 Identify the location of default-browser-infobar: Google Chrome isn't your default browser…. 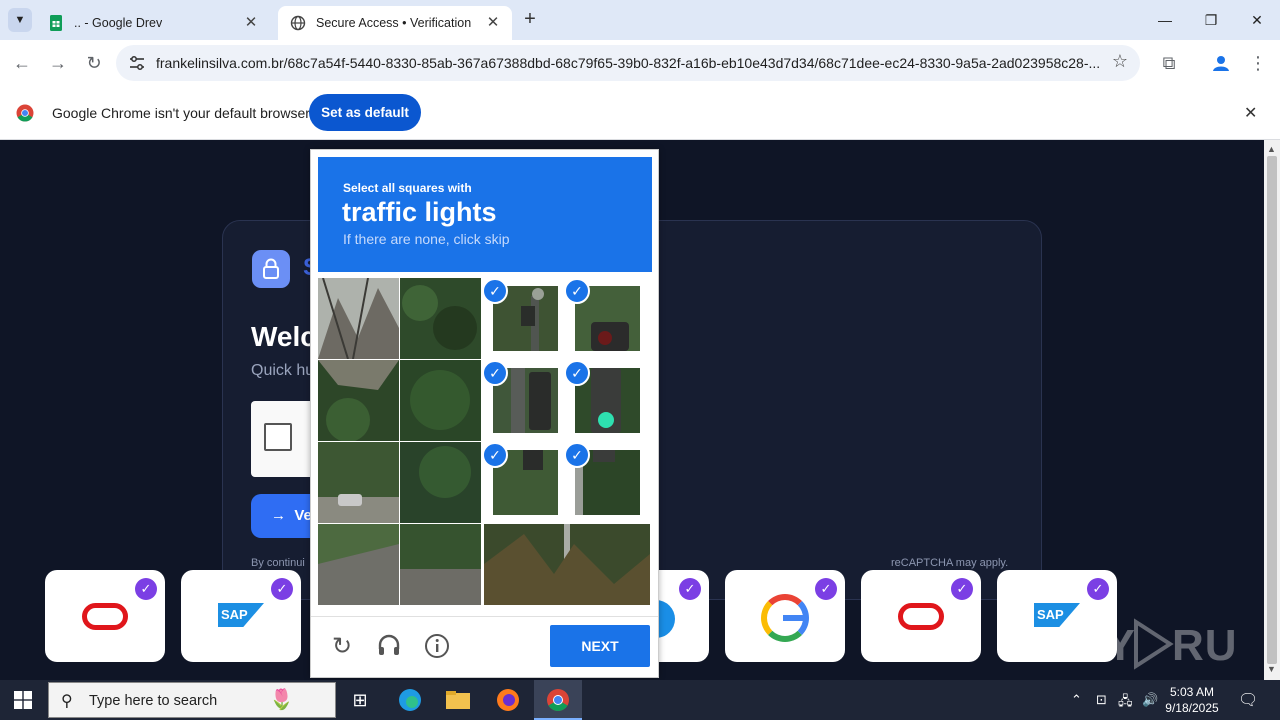
(640, 113).